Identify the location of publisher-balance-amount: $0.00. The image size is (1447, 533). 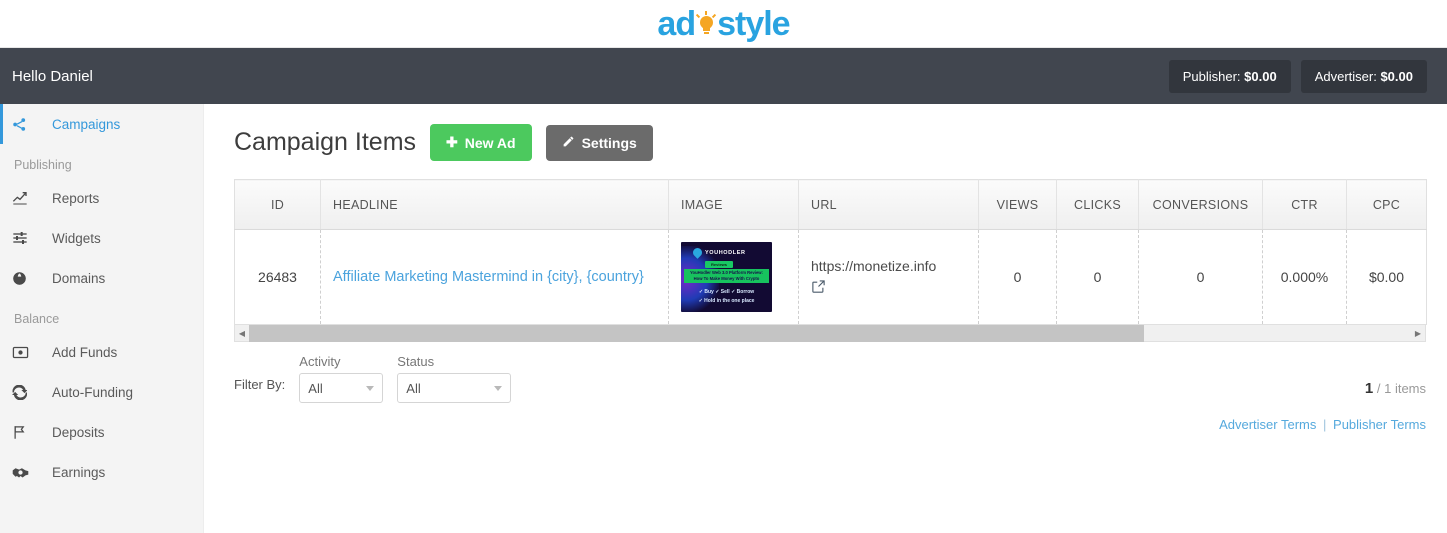
(1260, 76).